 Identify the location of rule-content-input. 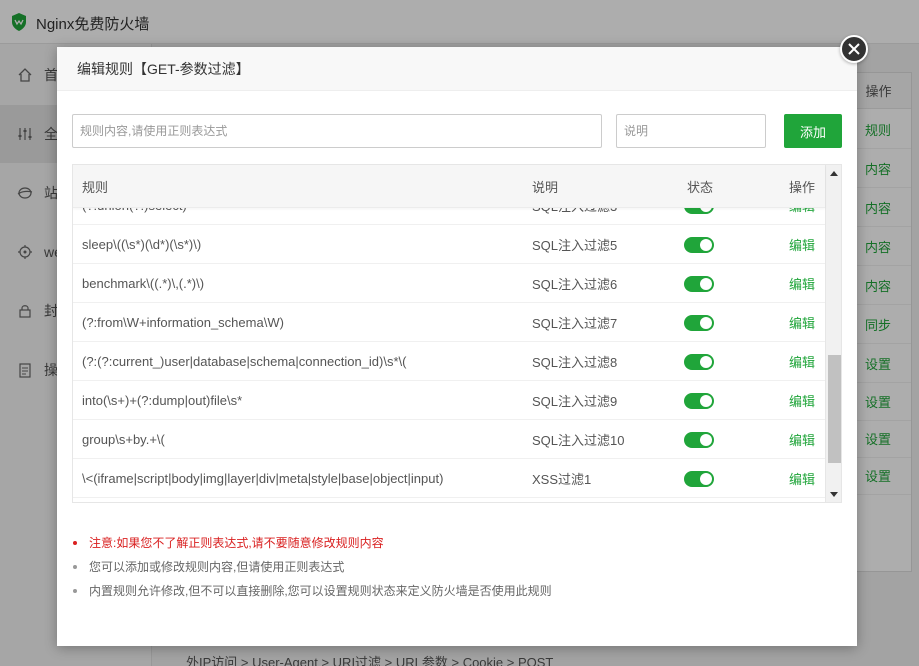
(337, 131).